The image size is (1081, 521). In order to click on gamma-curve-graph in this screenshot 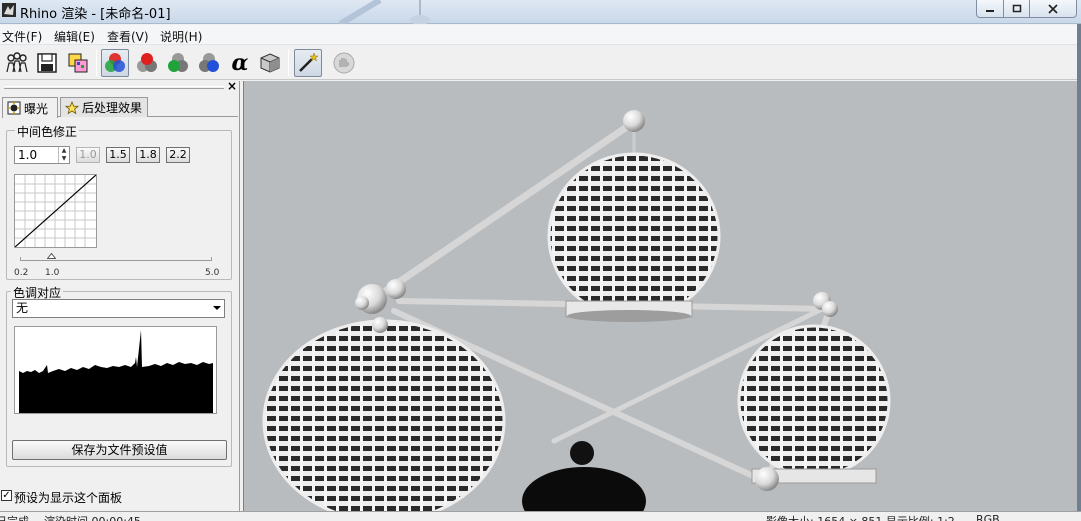, I will do `click(55, 211)`.